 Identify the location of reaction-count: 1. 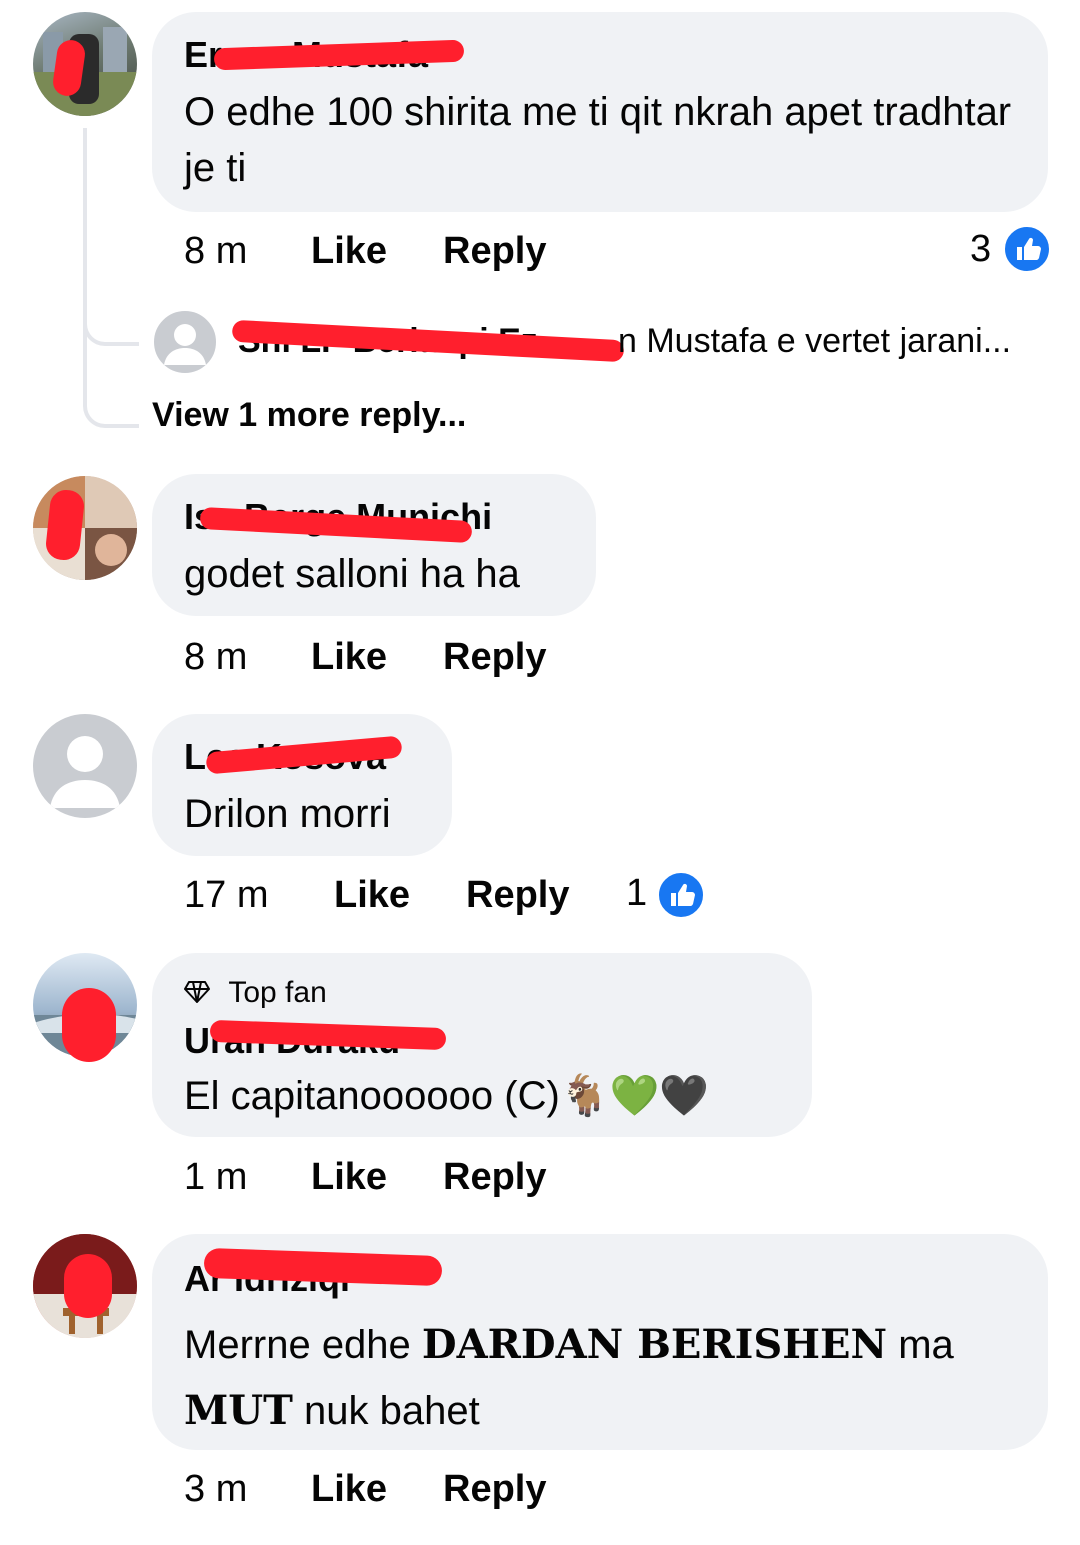
(636, 893).